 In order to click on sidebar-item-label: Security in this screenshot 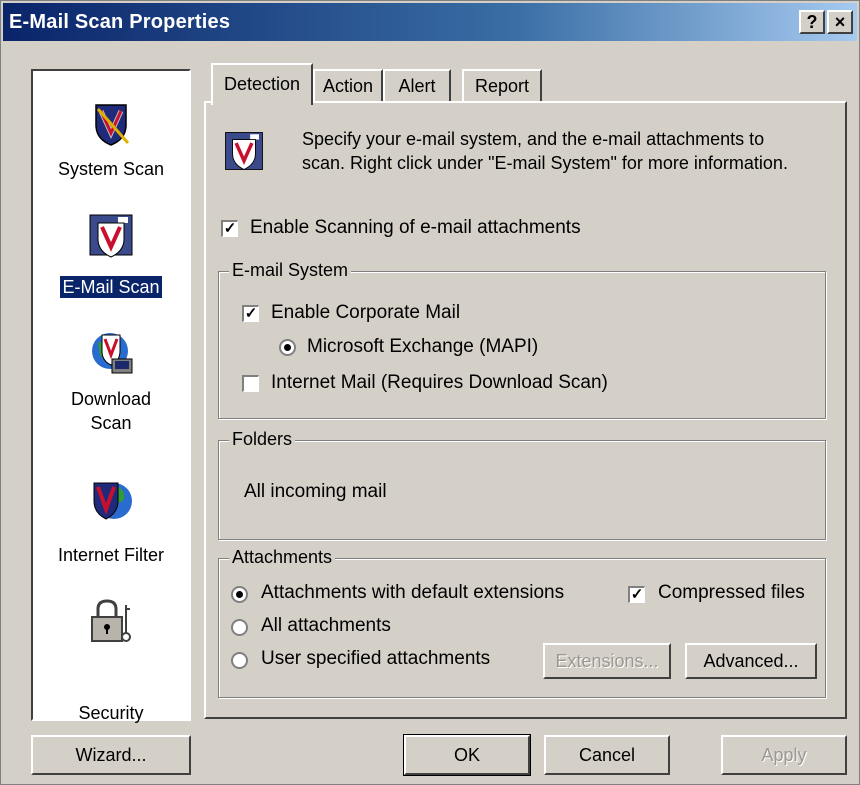, I will do `click(111, 713)`.